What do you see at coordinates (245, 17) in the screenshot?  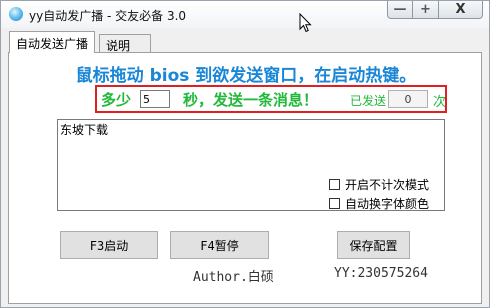 I see `title-bar: yy自动发广播 - 交友必备 3.0 — + X` at bounding box center [245, 17].